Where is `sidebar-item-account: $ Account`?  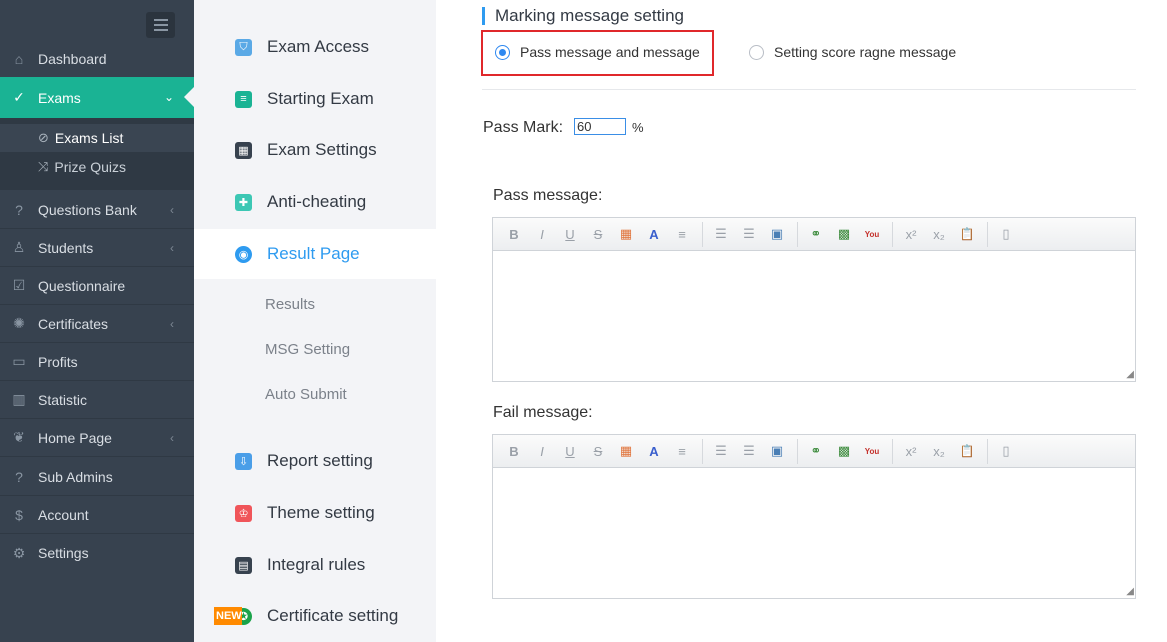 sidebar-item-account: $ Account is located at coordinates (97, 515).